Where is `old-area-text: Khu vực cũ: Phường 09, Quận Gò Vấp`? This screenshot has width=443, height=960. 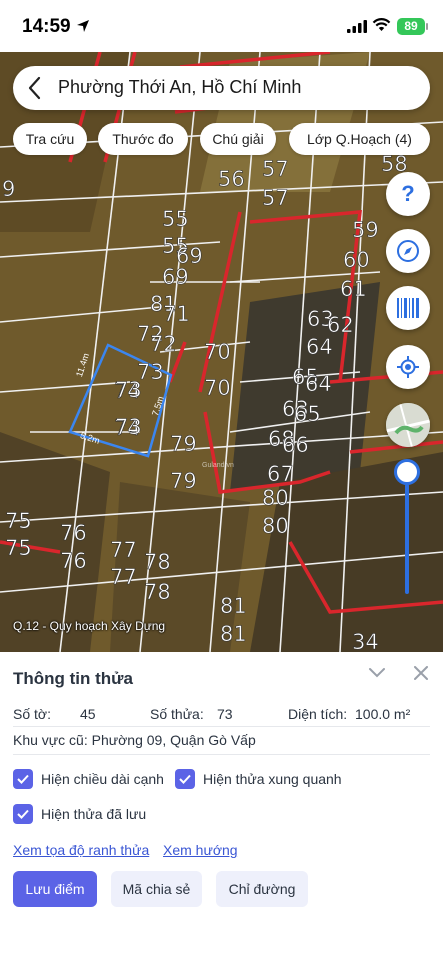 old-area-text: Khu vực cũ: Phường 09, Quận Gò Vấp is located at coordinates (134, 740).